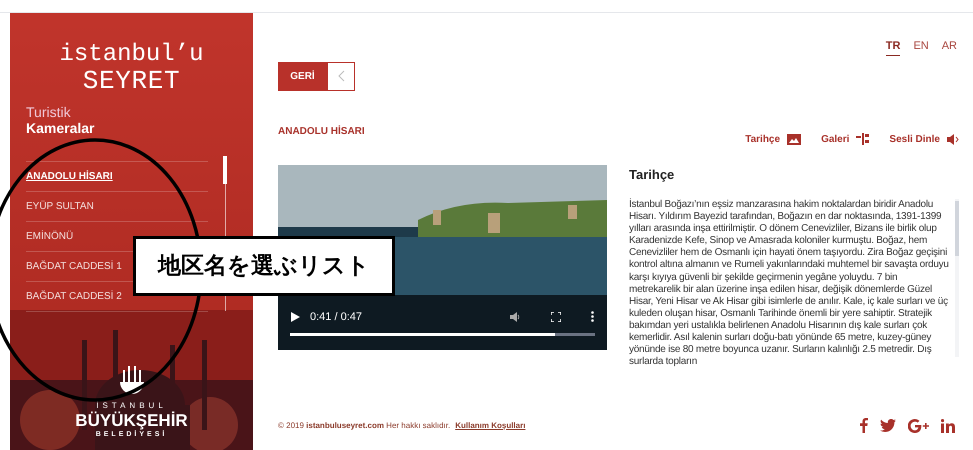 This screenshot has height=450, width=973. What do you see at coordinates (264, 266) in the screenshot?
I see `annotation-tooltip: 地区名を選ぶリスト` at bounding box center [264, 266].